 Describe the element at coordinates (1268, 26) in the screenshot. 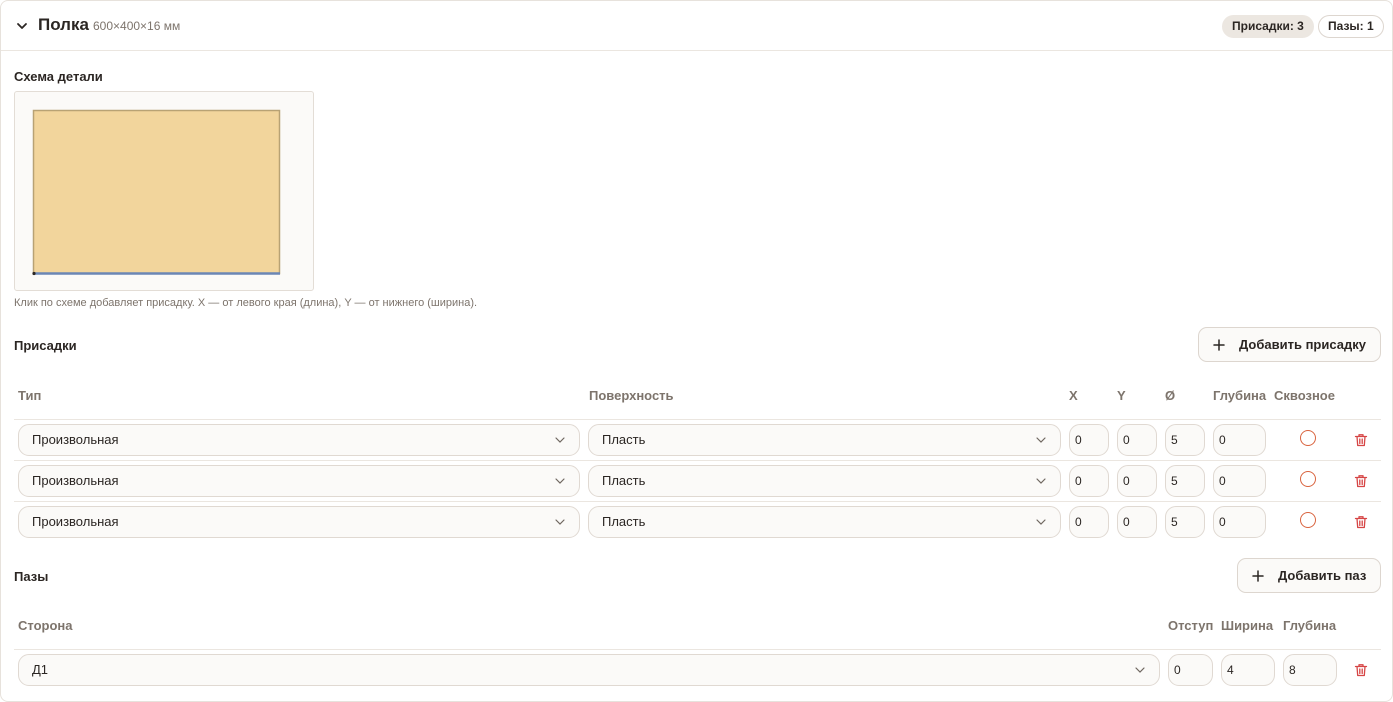

I see `drillings-count-badge: Присадки: 3` at that location.